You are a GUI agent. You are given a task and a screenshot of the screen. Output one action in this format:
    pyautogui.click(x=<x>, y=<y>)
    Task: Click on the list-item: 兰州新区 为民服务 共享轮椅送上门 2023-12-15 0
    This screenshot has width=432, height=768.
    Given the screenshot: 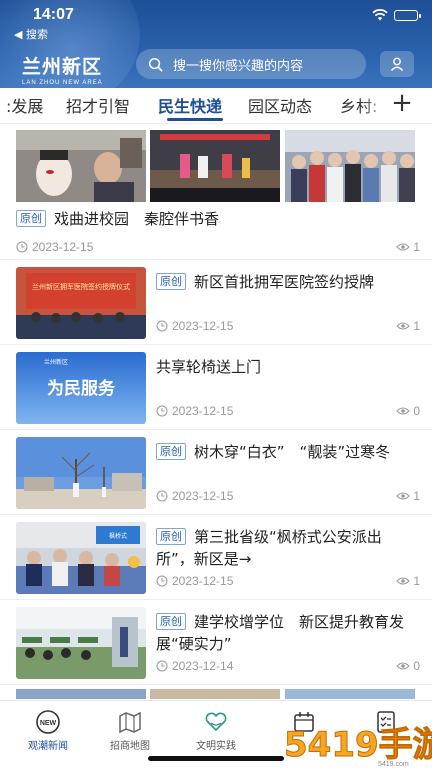 What is the action you would take?
    pyautogui.click(x=216, y=388)
    